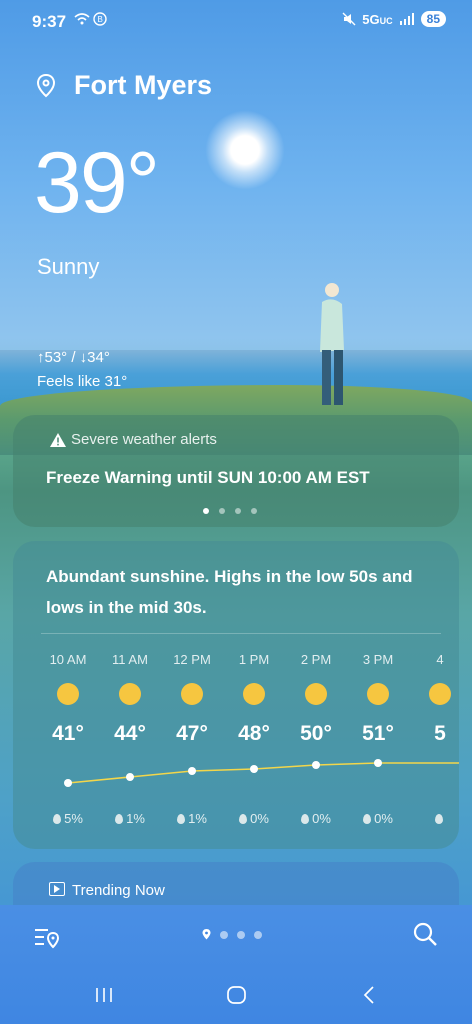 The width and height of the screenshot is (472, 1024). Describe the element at coordinates (406, 19) in the screenshot. I see `signal-icon` at that location.